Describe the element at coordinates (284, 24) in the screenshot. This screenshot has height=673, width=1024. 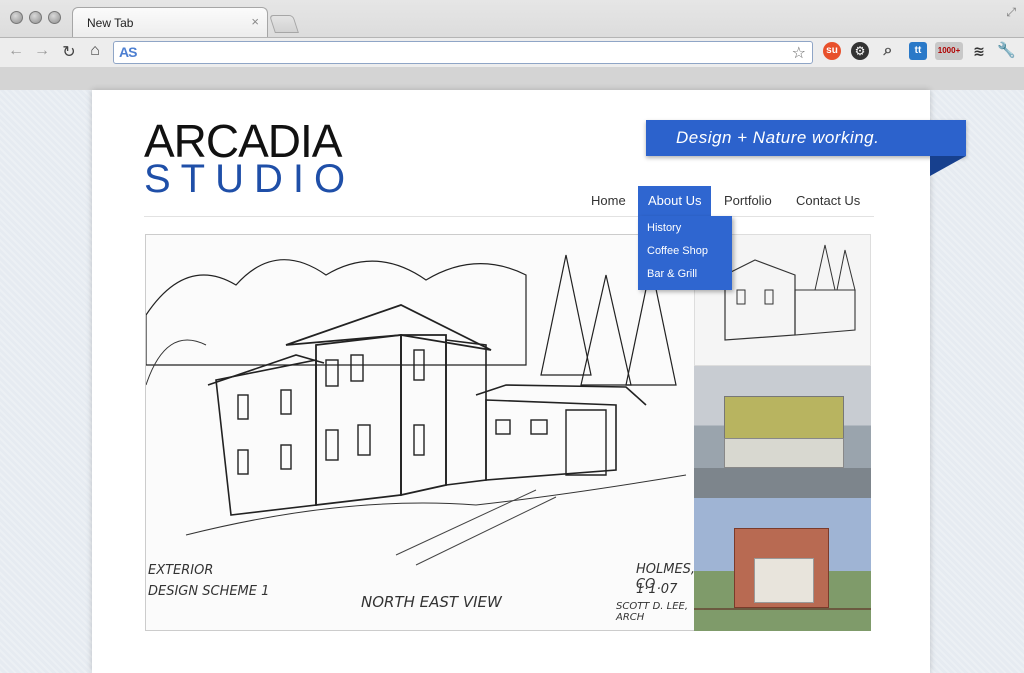
I see `new-tab-button` at that location.